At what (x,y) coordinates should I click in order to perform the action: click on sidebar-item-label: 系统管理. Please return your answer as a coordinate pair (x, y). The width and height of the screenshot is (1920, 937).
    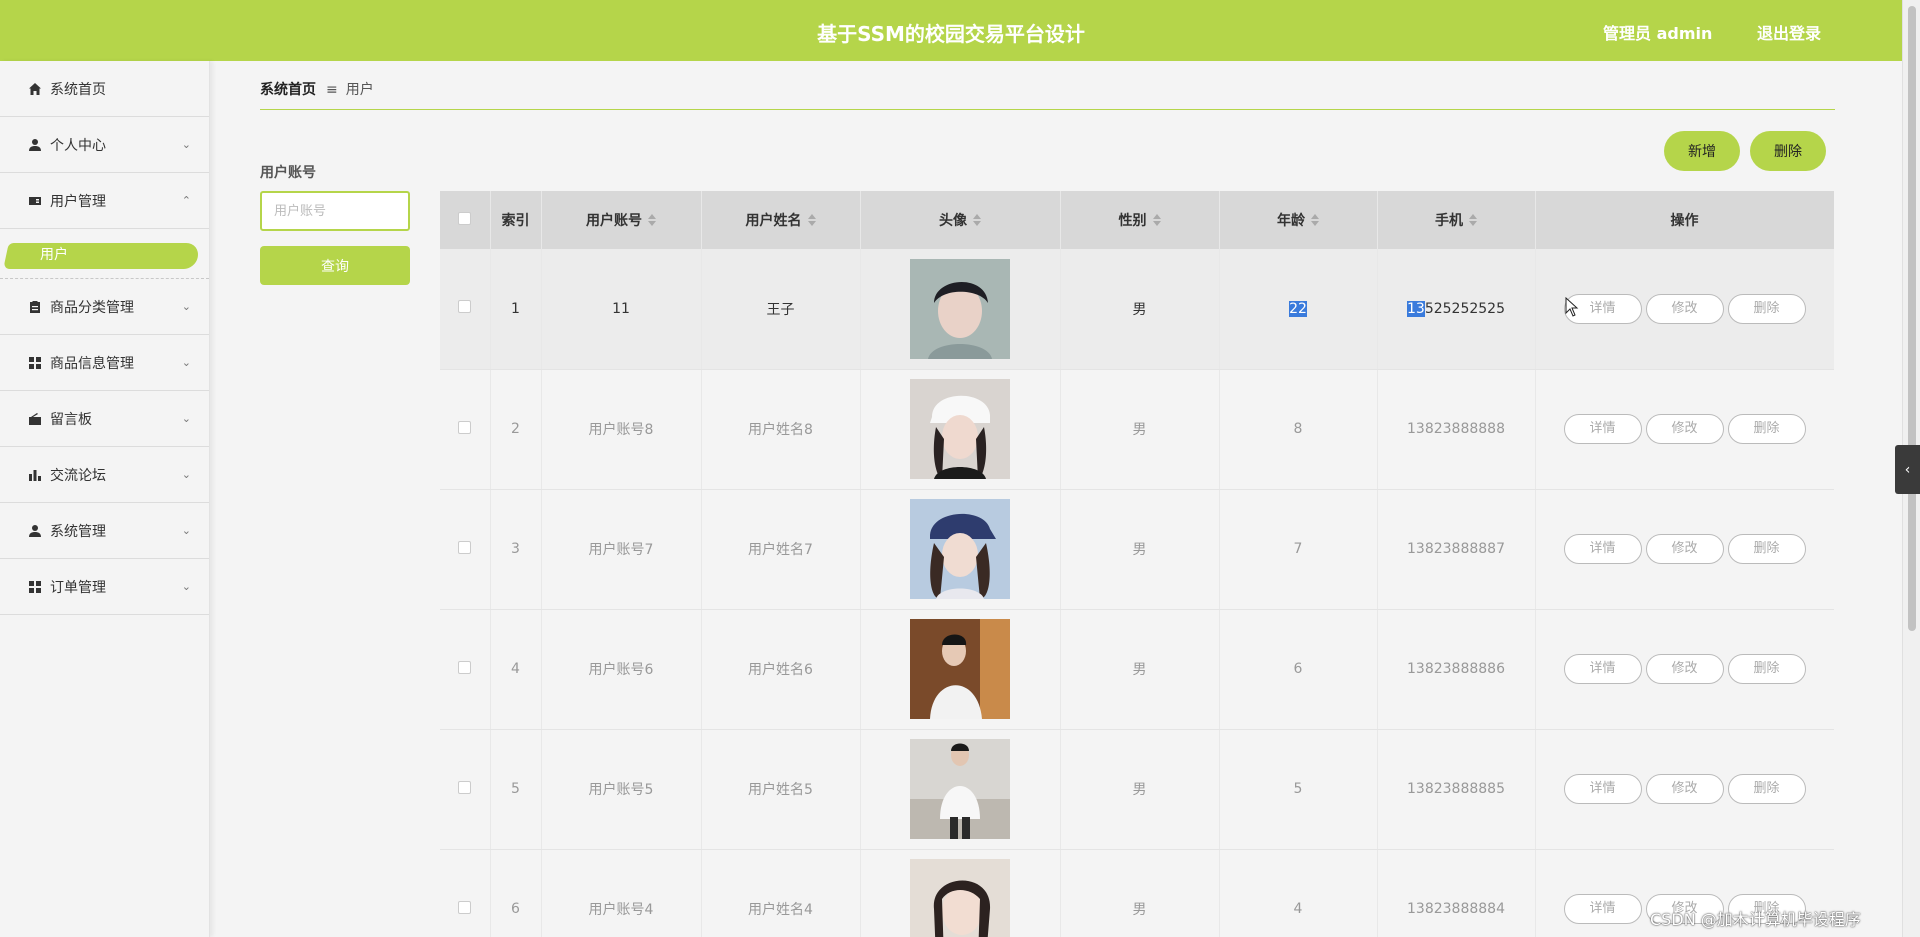
    Looking at the image, I should click on (78, 531).